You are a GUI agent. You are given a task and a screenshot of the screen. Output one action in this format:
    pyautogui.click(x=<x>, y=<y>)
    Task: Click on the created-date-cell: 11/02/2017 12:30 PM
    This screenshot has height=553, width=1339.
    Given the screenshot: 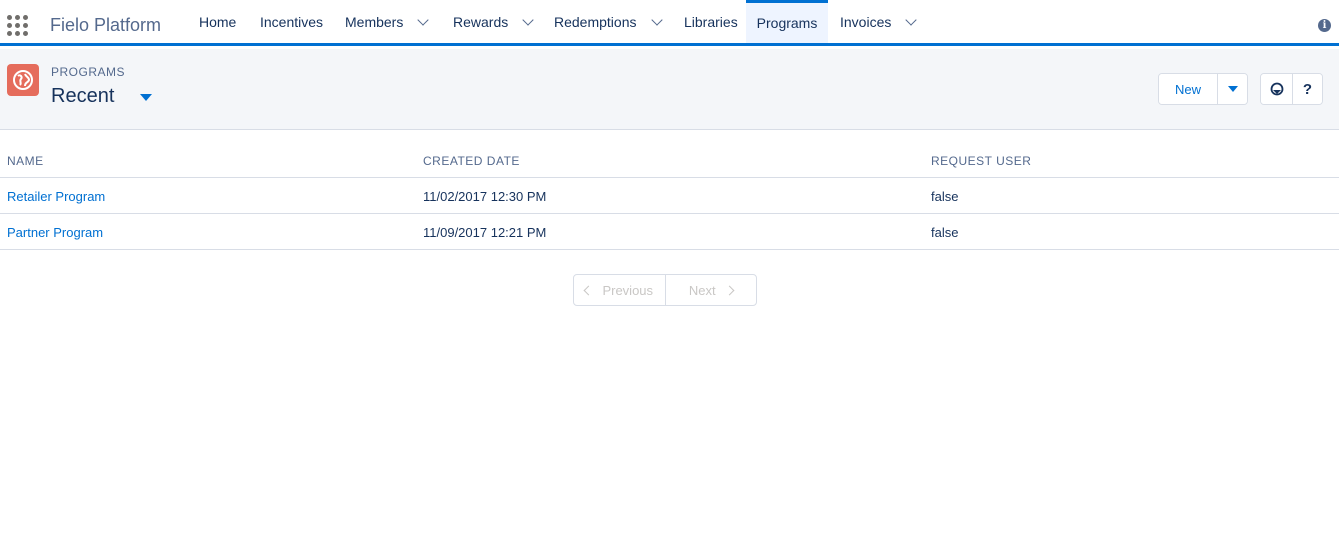 What is the action you would take?
    pyautogui.click(x=485, y=196)
    